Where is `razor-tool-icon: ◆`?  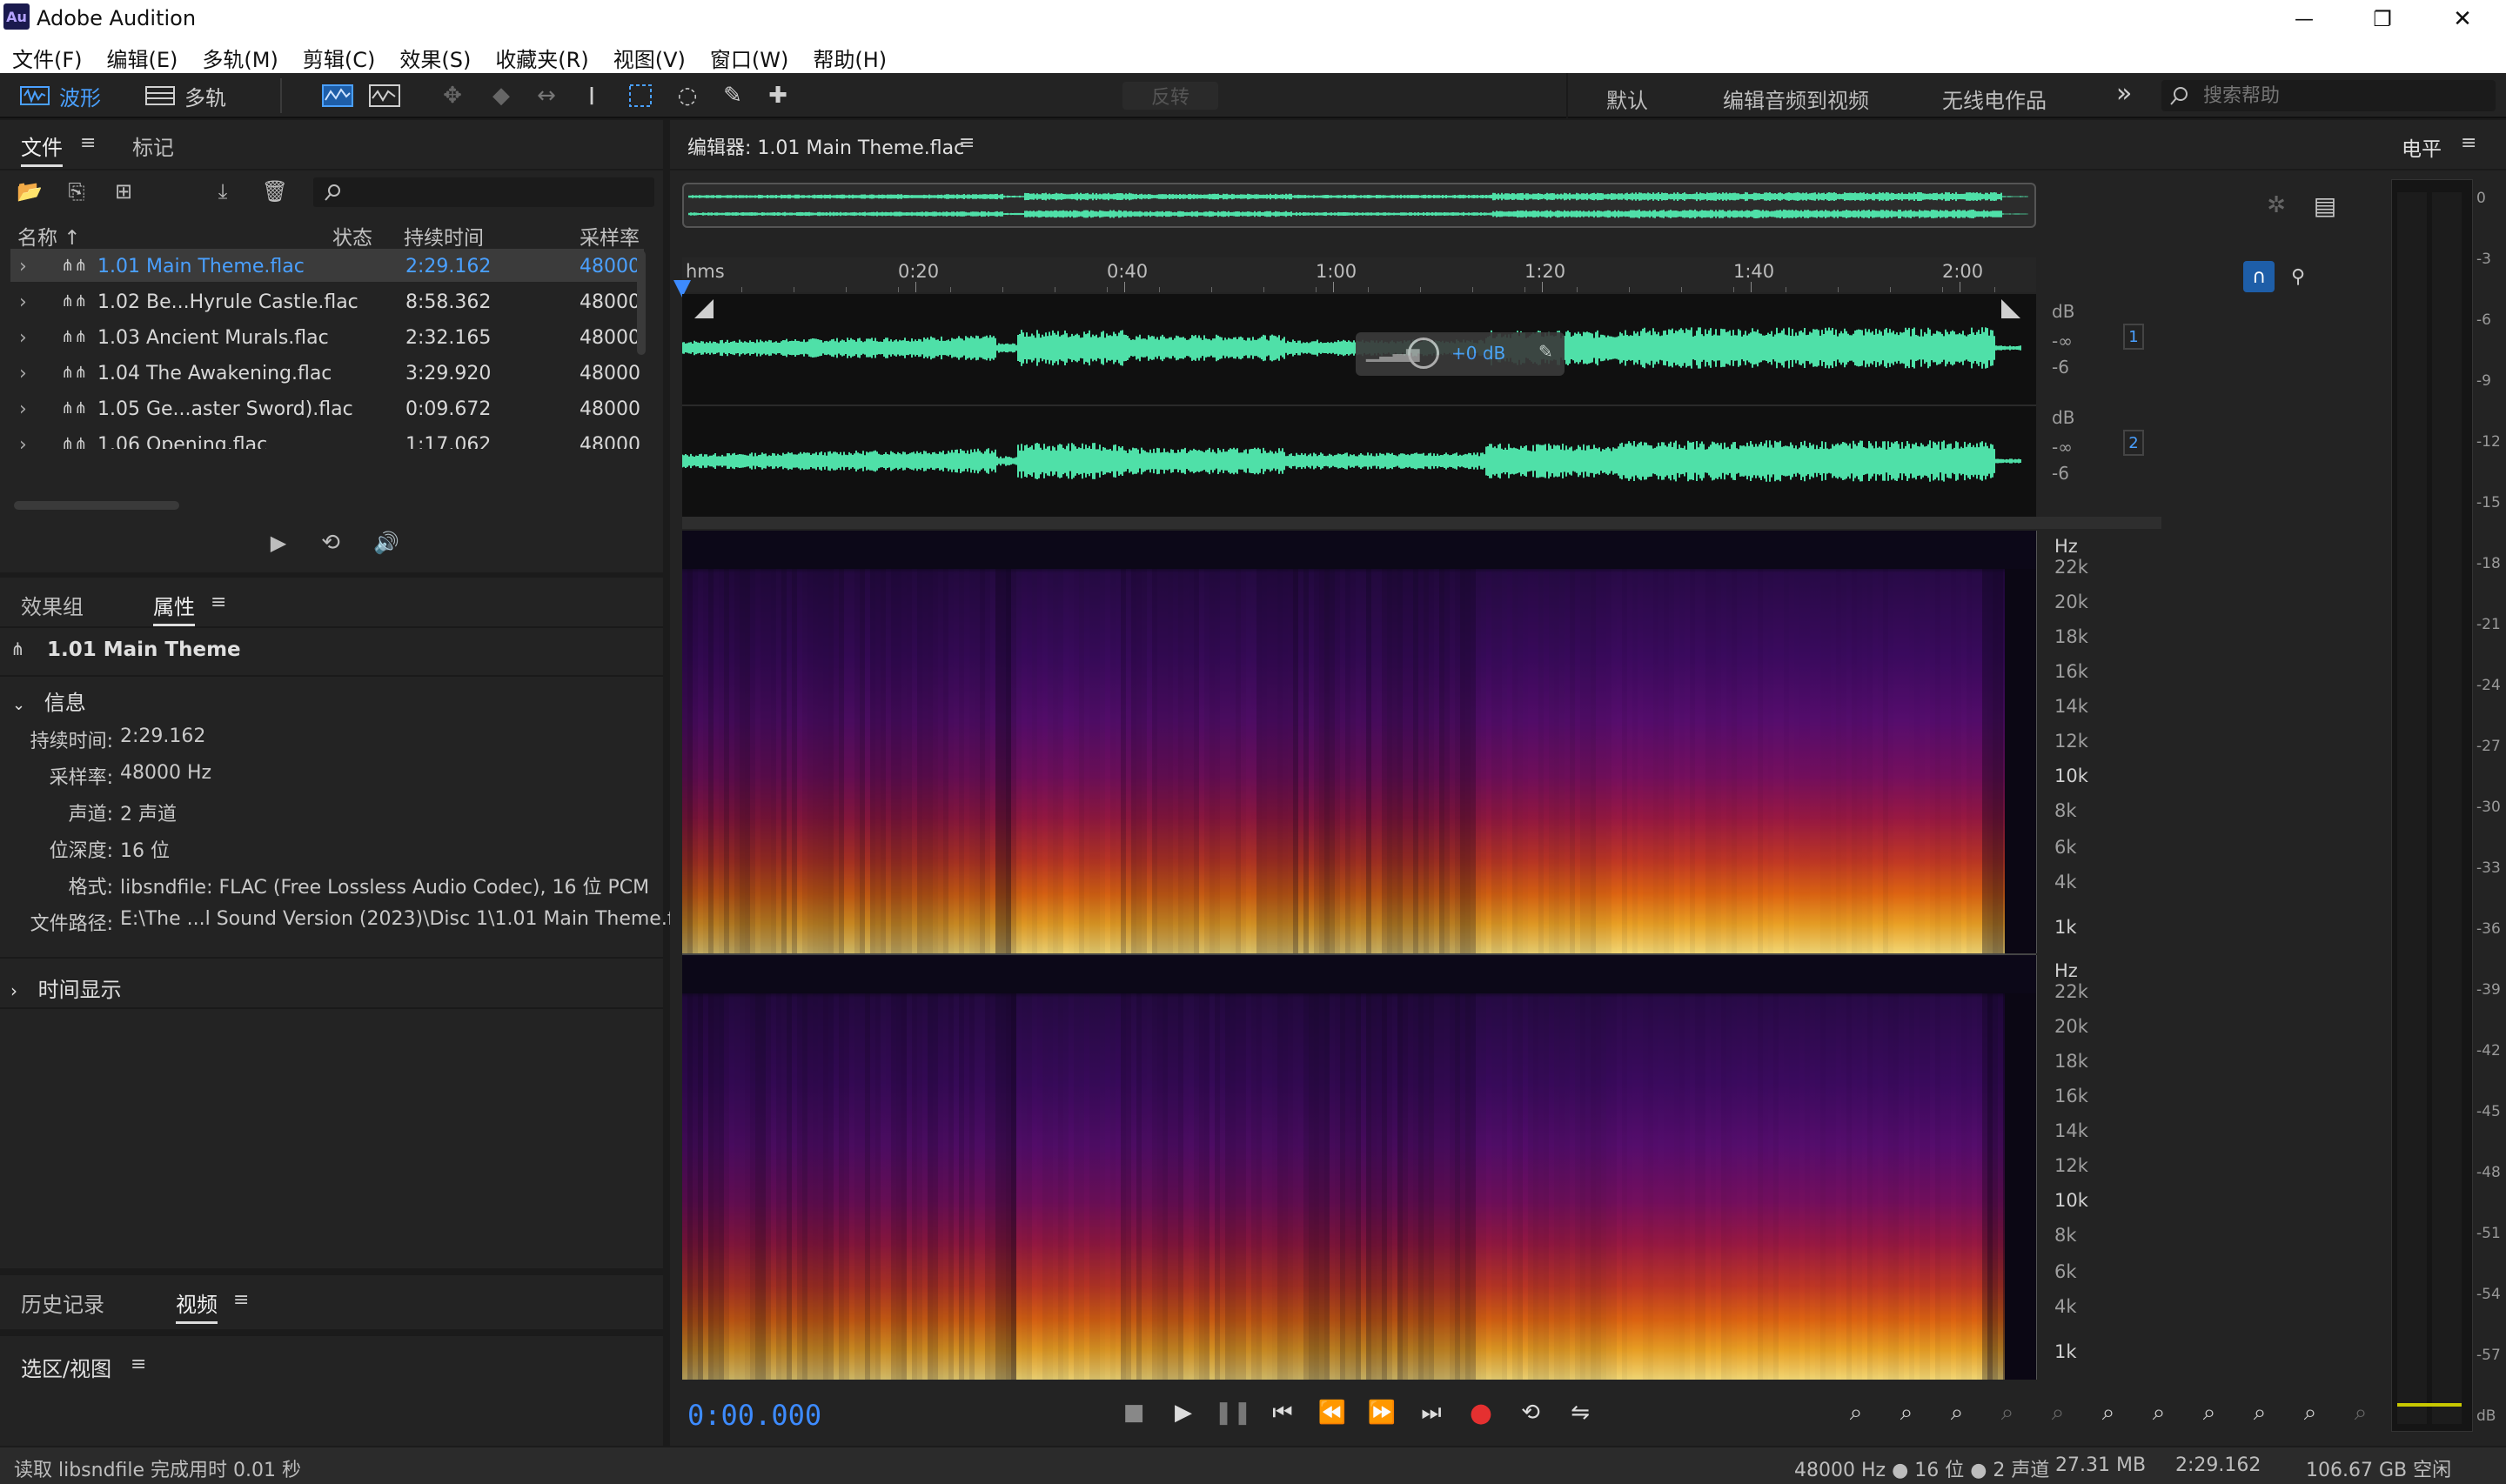 razor-tool-icon: ◆ is located at coordinates (502, 95).